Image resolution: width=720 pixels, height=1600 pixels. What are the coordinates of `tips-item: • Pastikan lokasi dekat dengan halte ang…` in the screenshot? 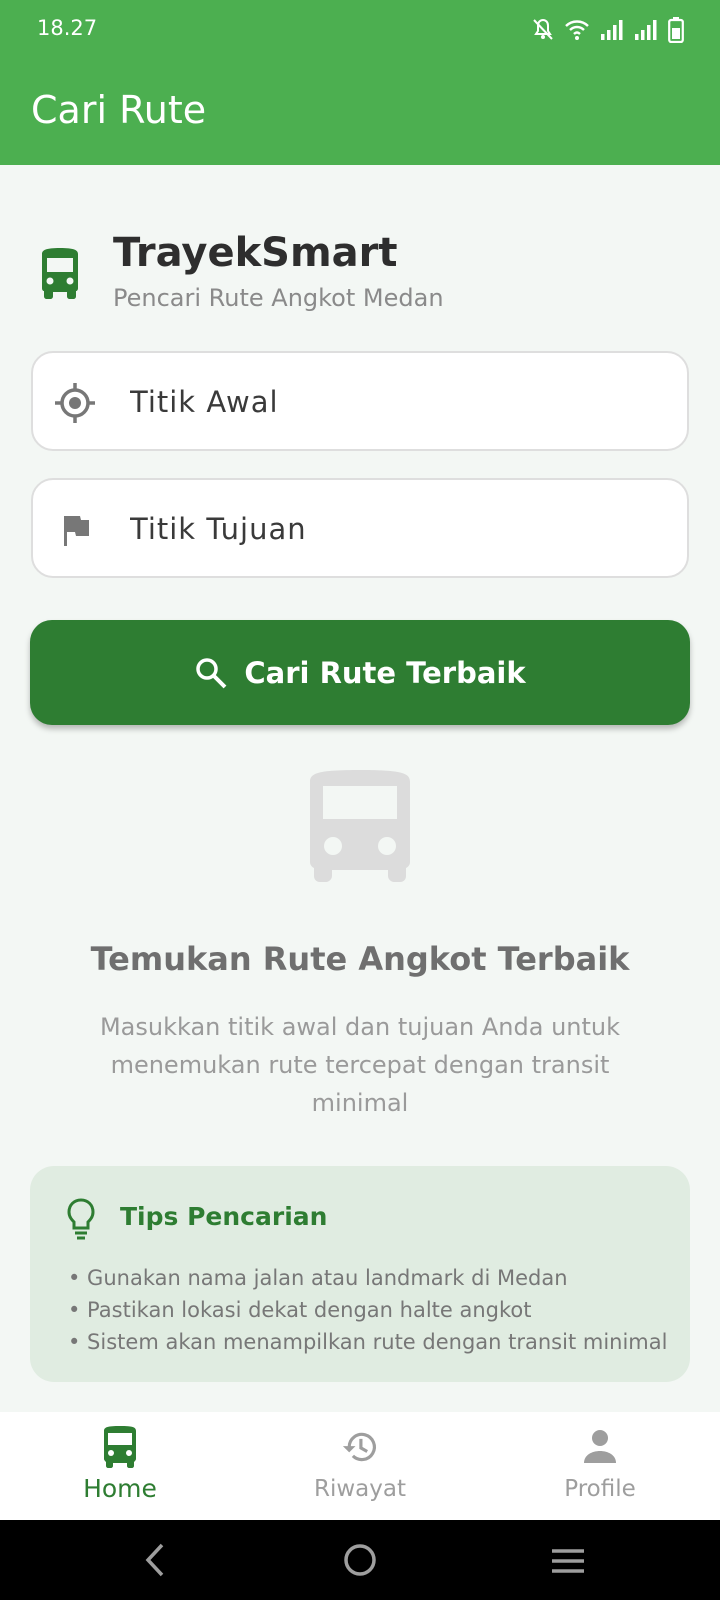 It's located at (300, 1310).